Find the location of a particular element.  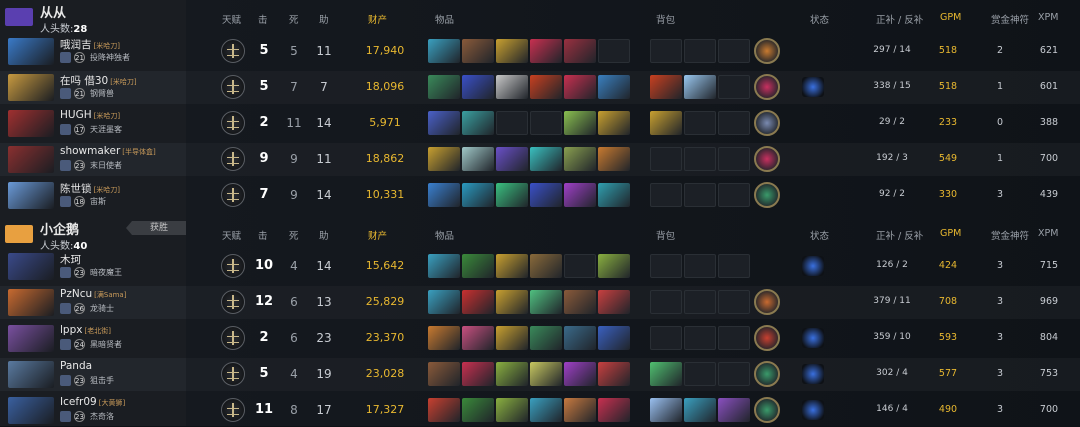

player-card: 哦润吉 [米哈刀] 21 投降神独者 is located at coordinates (93, 51).